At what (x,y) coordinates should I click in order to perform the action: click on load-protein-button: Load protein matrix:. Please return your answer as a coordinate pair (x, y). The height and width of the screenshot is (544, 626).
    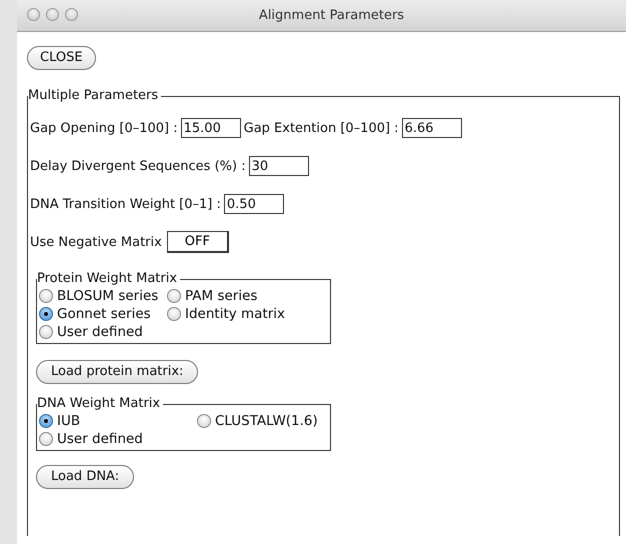
    Looking at the image, I should click on (117, 372).